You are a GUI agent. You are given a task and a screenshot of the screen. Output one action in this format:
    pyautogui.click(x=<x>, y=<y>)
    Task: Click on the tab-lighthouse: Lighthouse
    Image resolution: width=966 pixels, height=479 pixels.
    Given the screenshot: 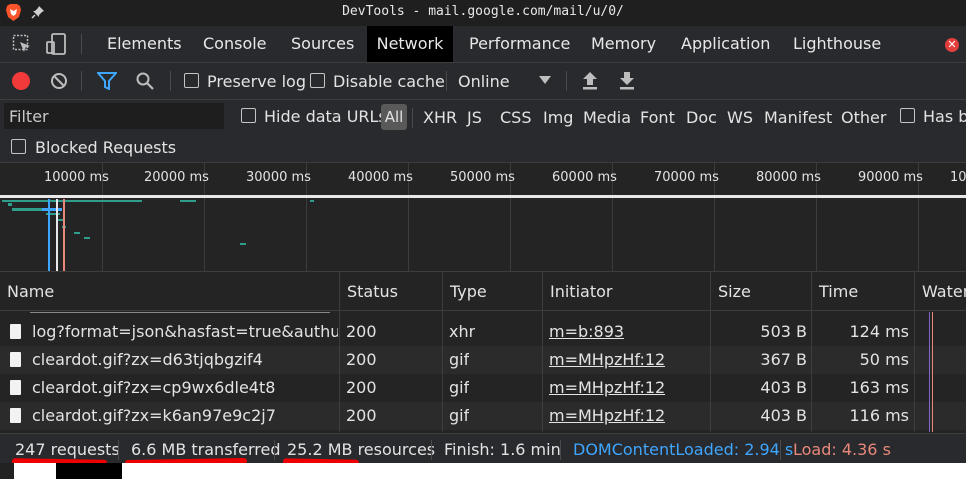 What is the action you would take?
    pyautogui.click(x=837, y=44)
    